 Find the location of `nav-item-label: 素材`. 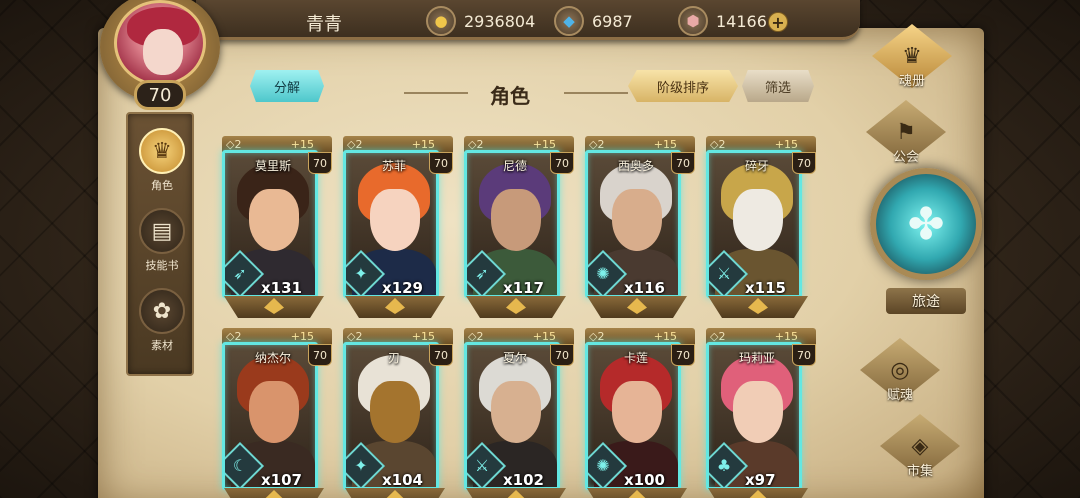

nav-item-label: 素材 is located at coordinates (162, 345).